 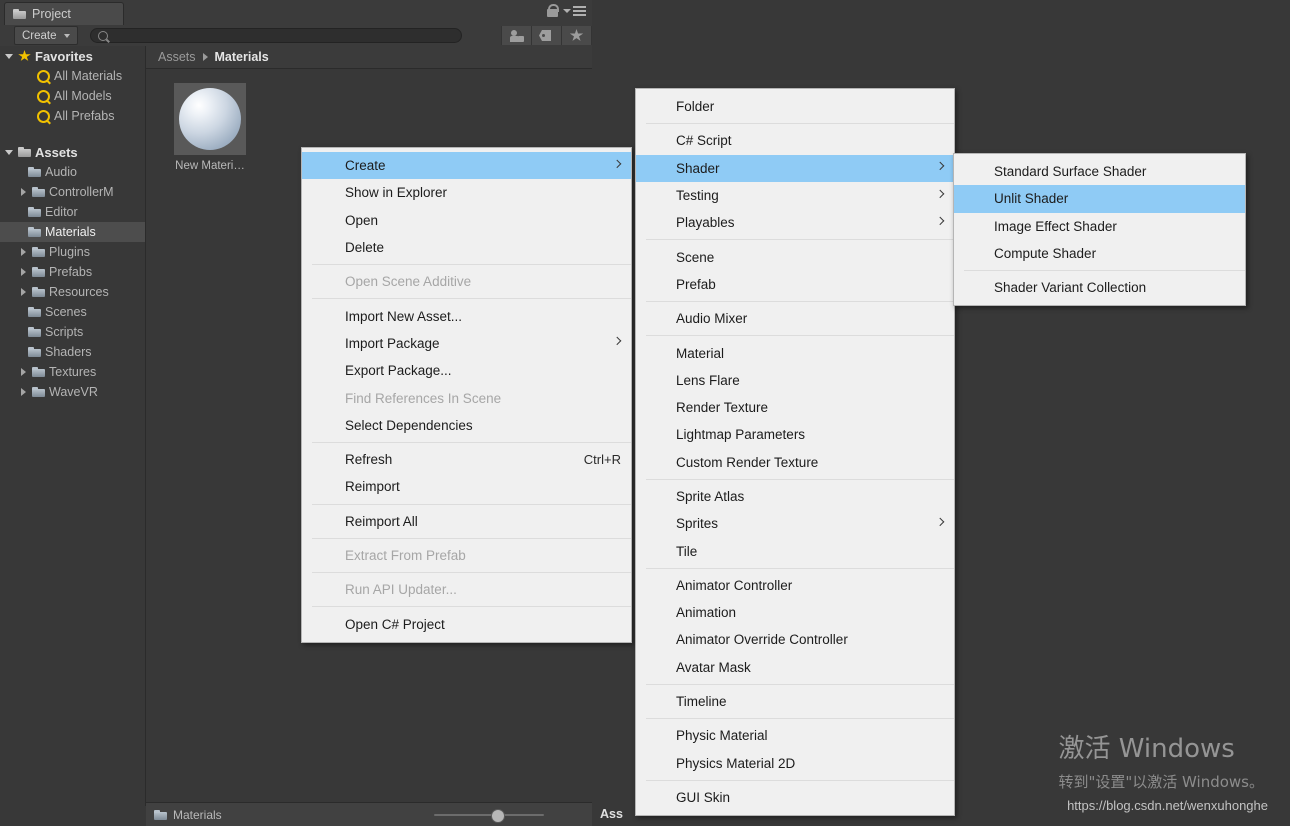 I want to click on tree-item-textures: Textures, so click(x=72, y=372).